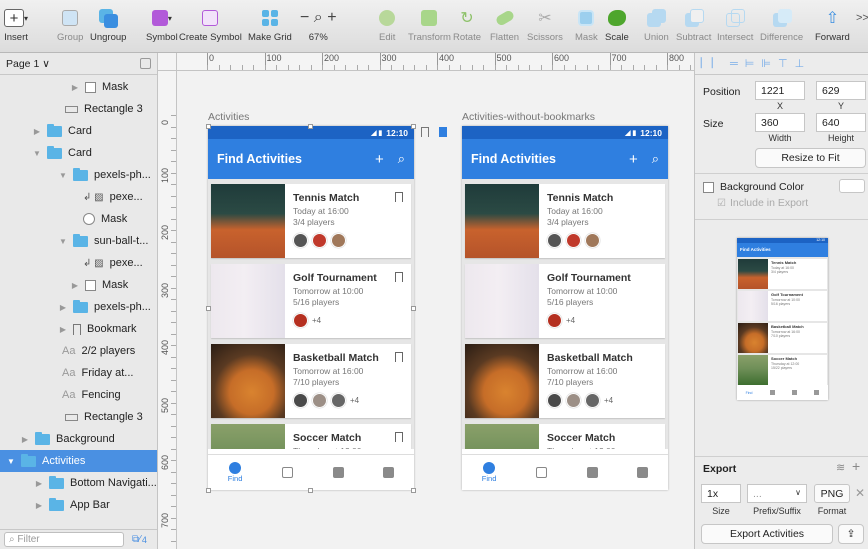  What do you see at coordinates (318, 24) in the screenshot?
I see `toolbar-zoom-button: − ⌕ + 67%` at bounding box center [318, 24].